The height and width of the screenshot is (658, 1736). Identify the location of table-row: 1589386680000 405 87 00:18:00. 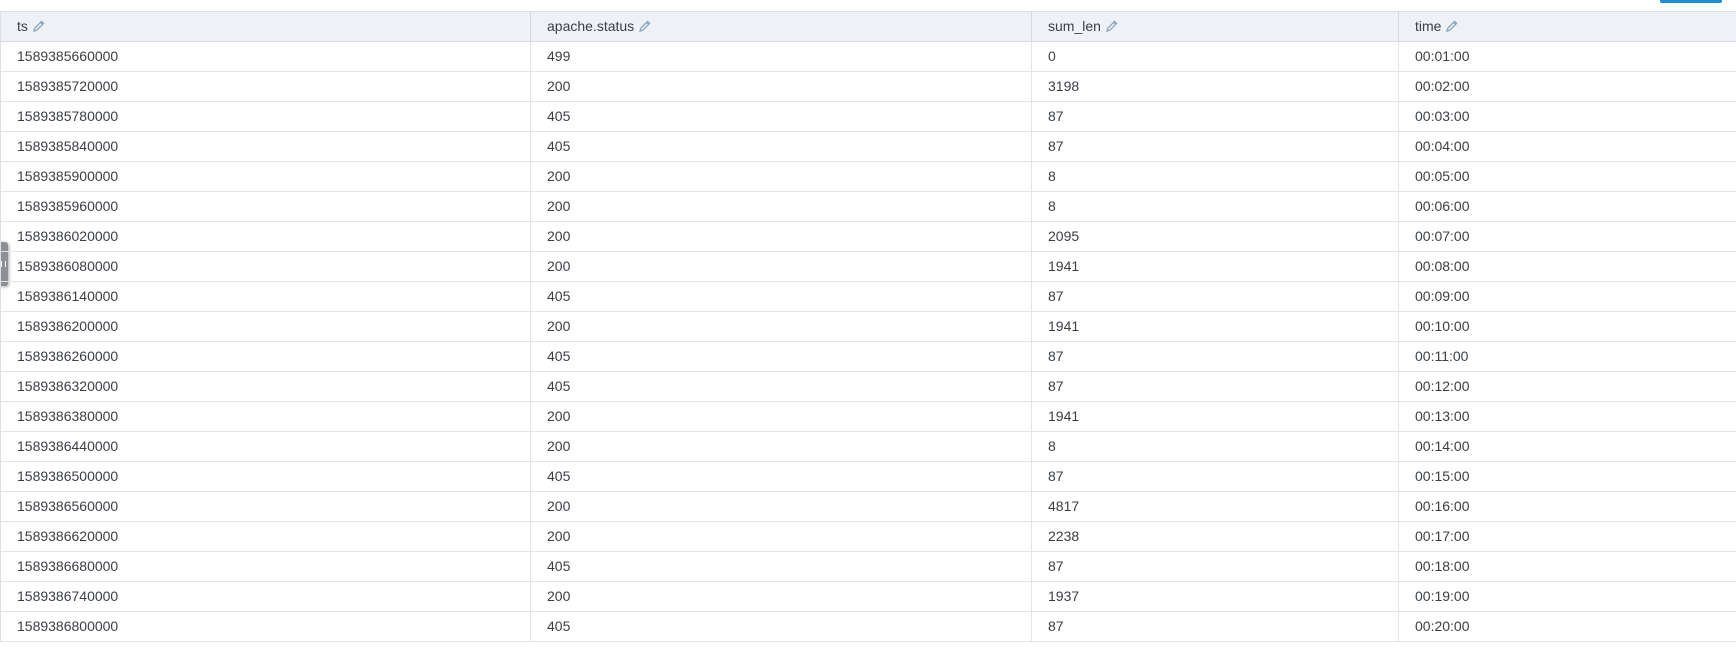
(868, 567).